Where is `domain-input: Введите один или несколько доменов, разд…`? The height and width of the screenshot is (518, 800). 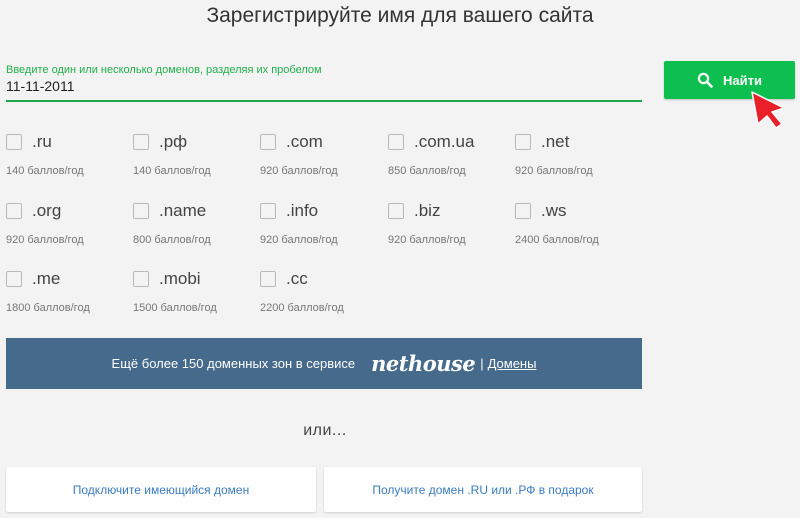 domain-input: Введите один или несколько доменов, разд… is located at coordinates (324, 83).